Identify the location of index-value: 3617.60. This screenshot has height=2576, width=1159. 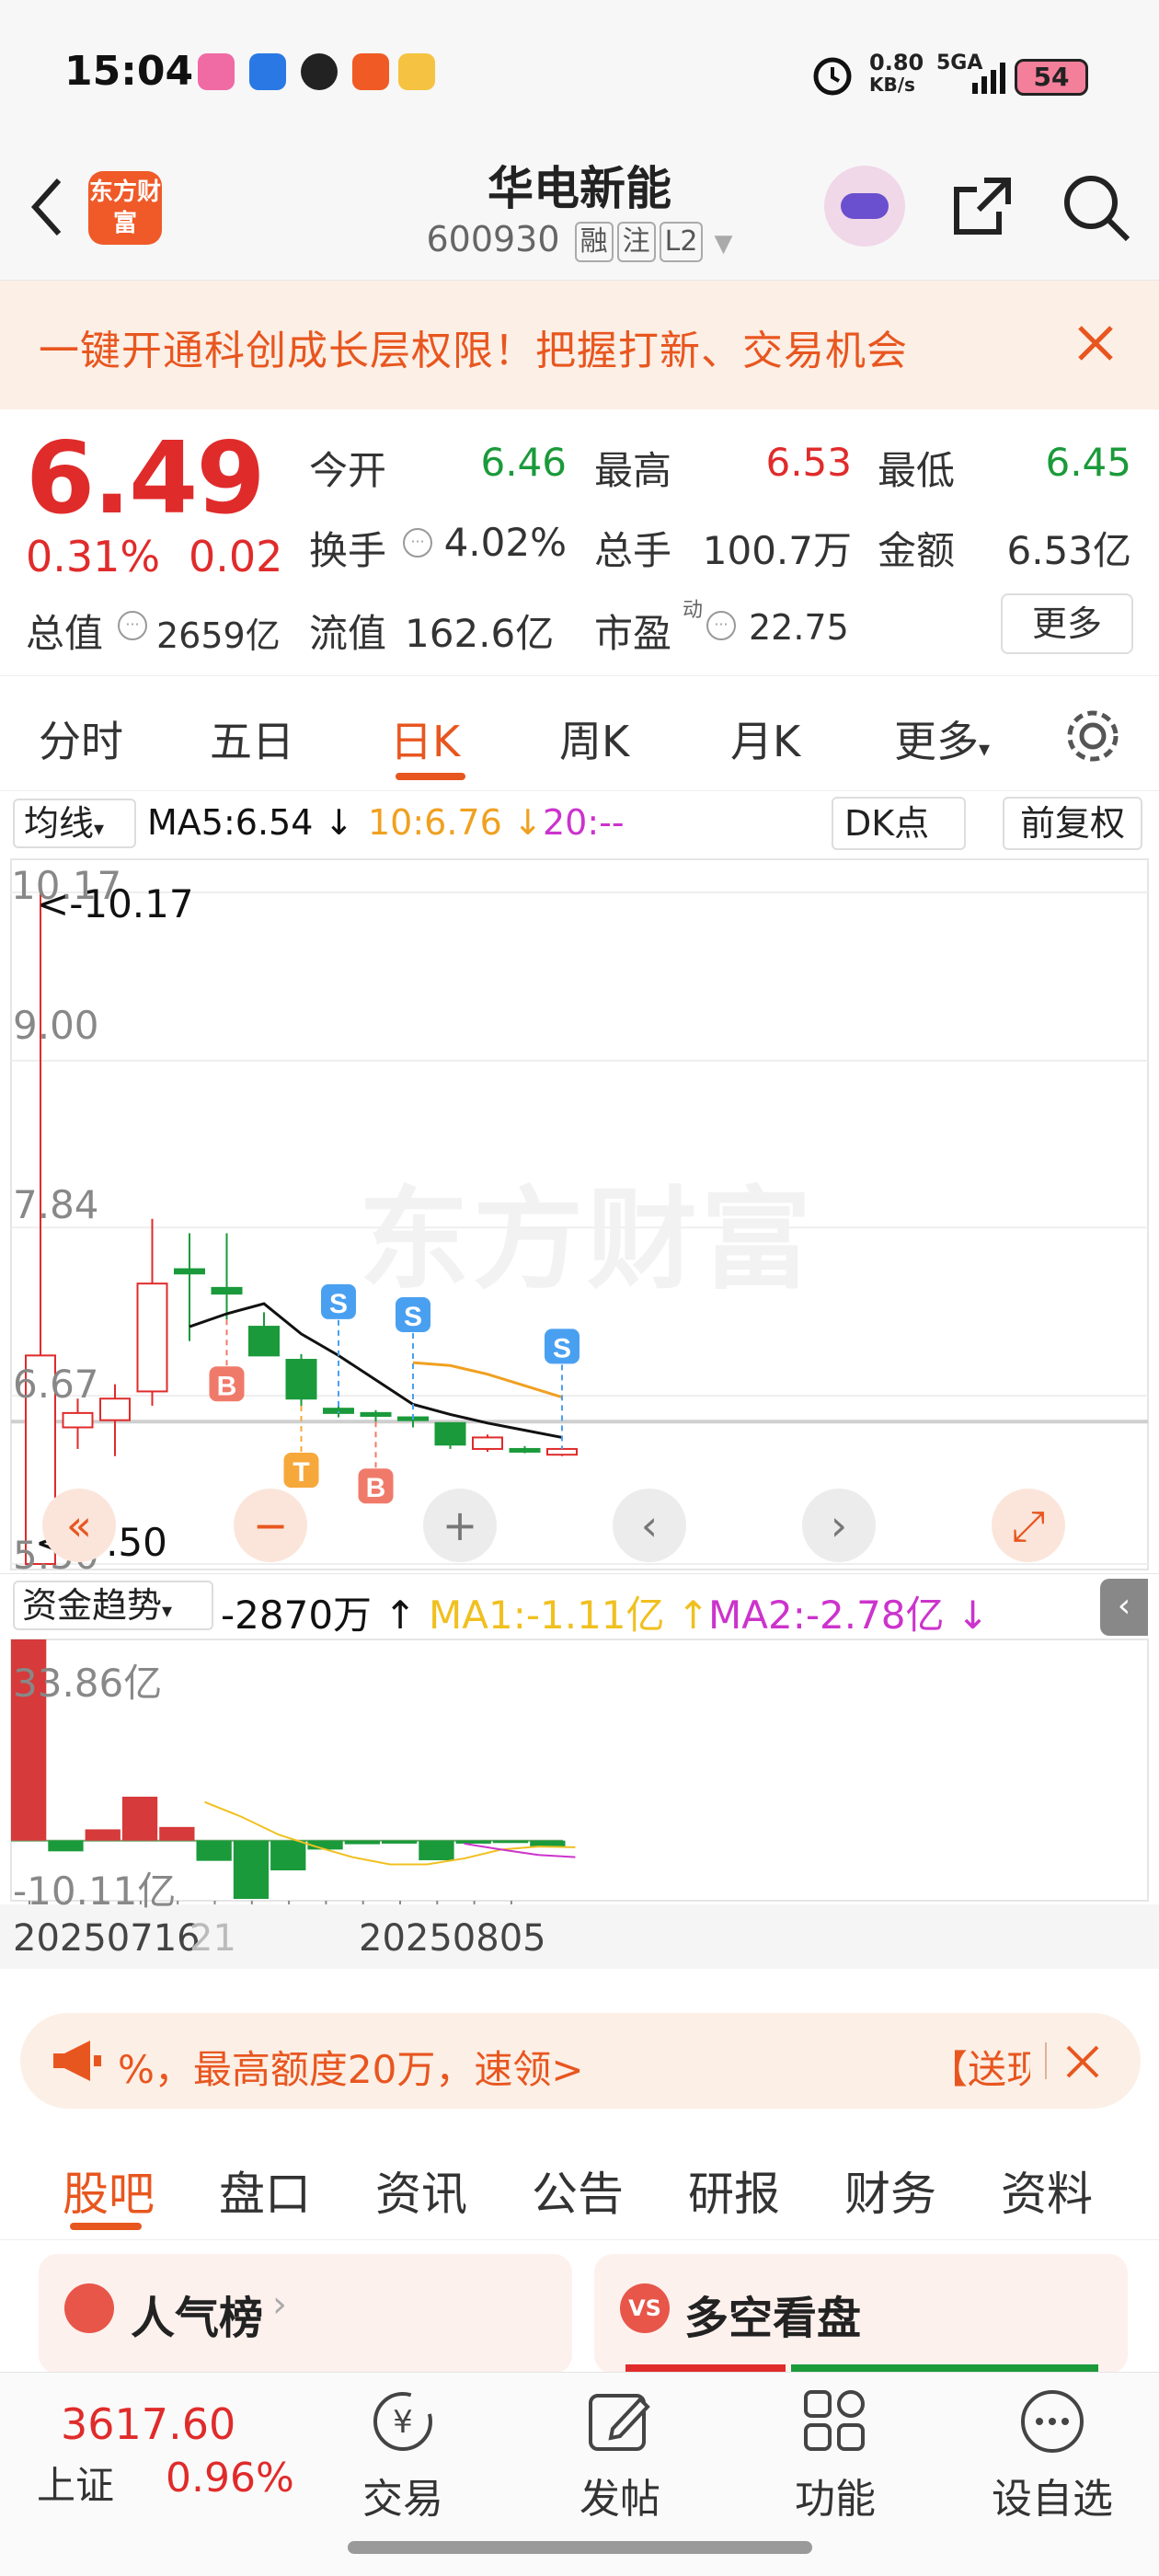
(148, 2424).